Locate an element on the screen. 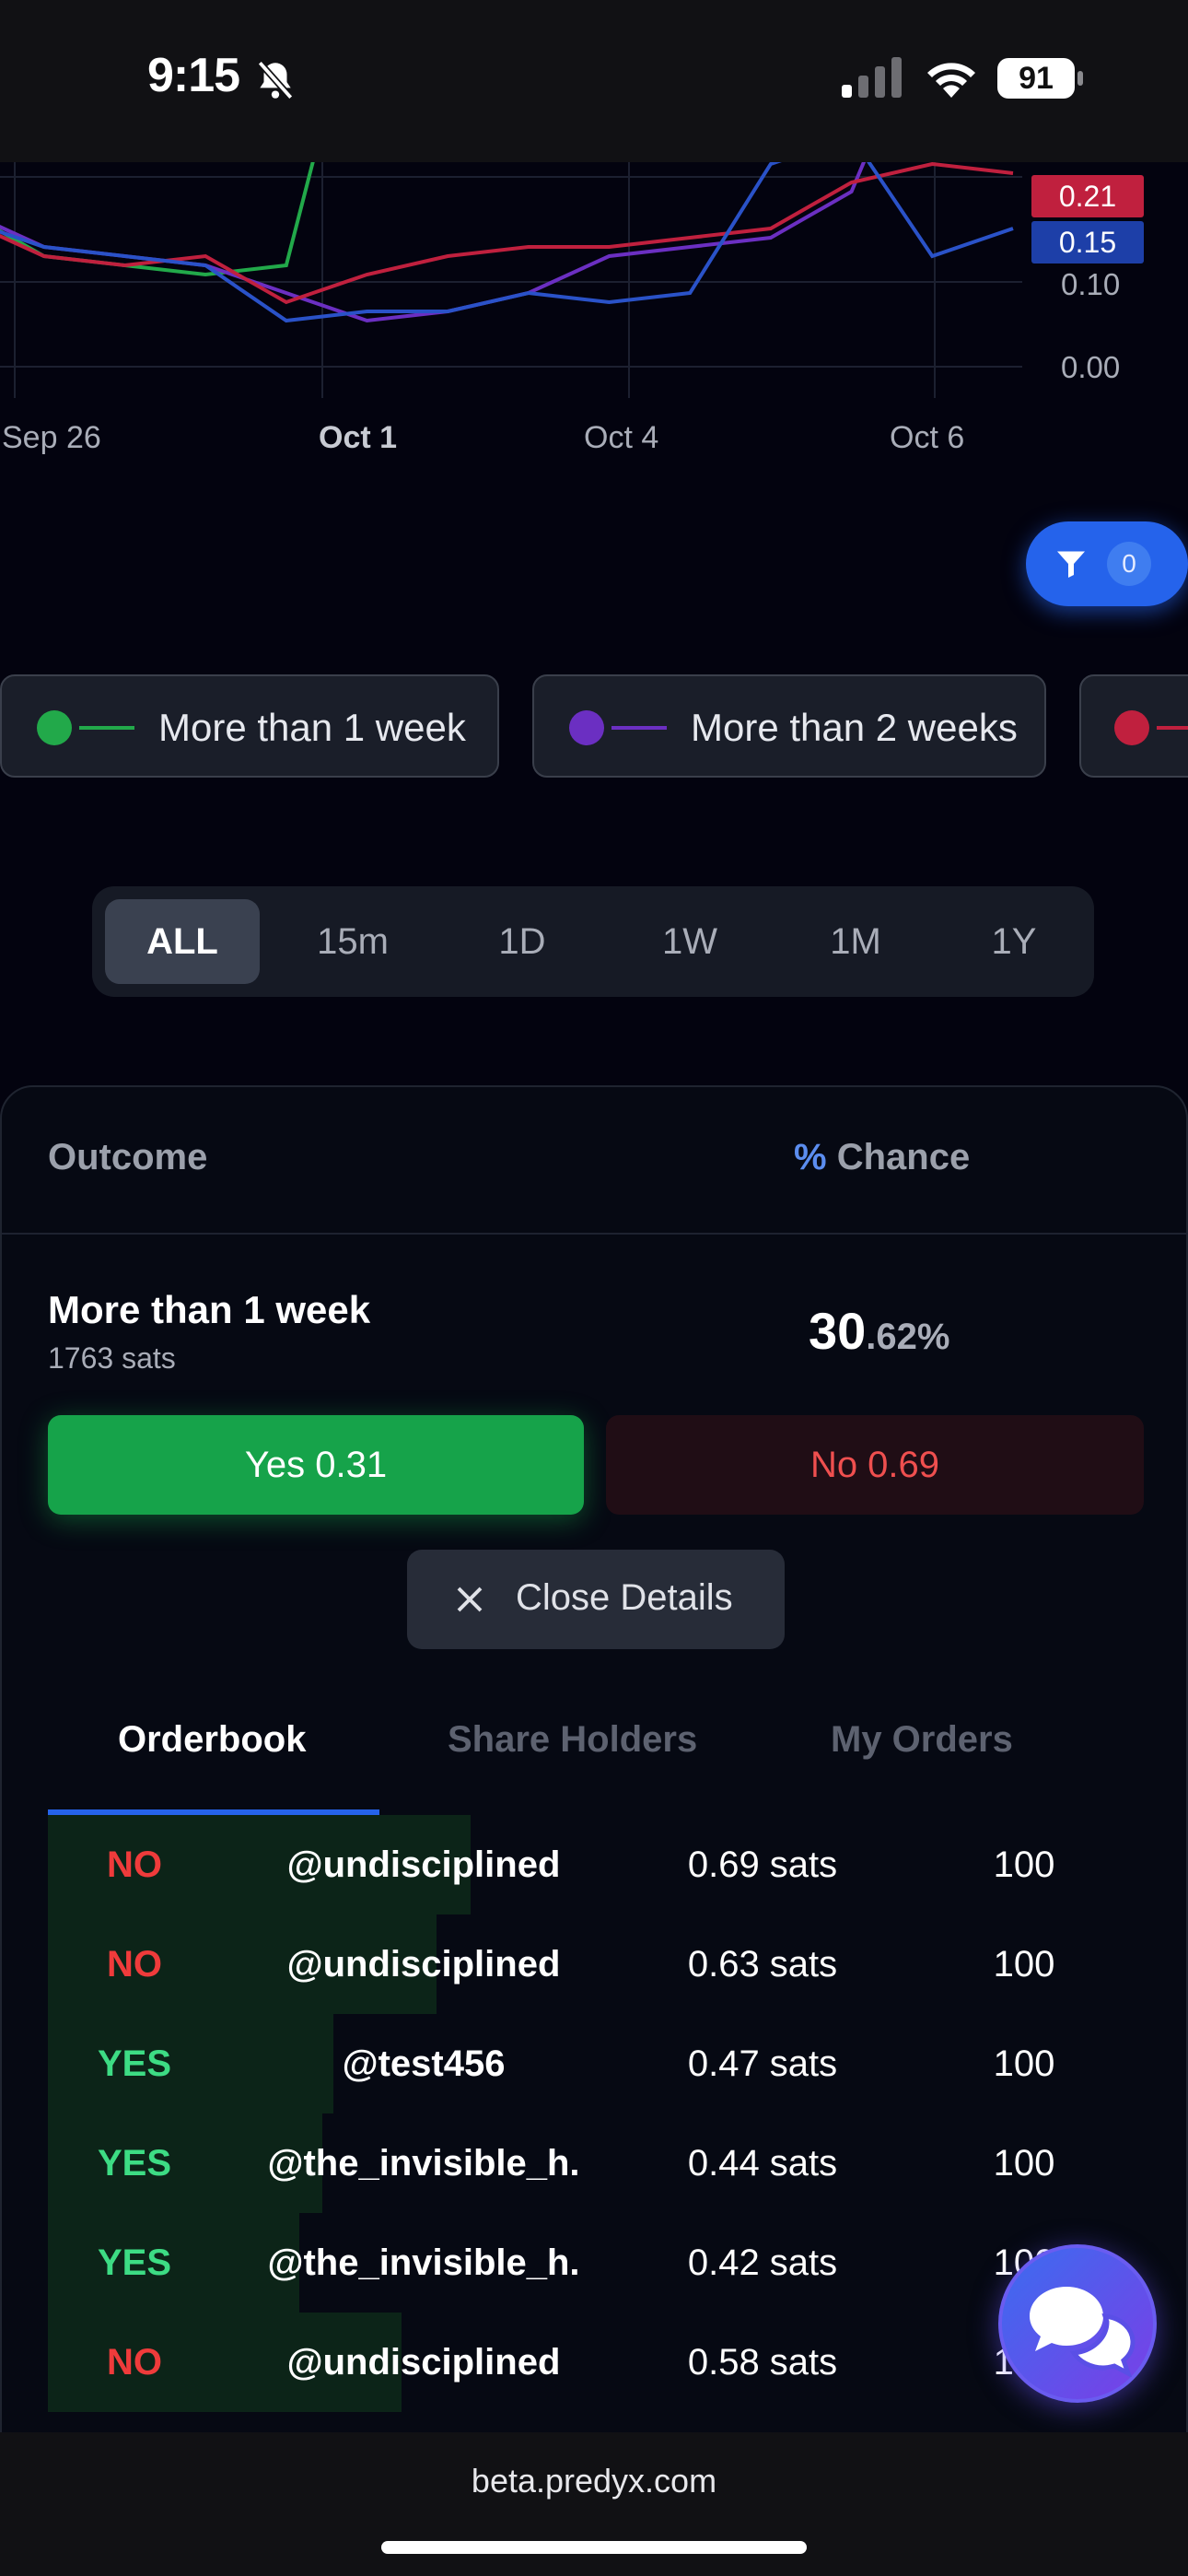 This screenshot has width=1188, height=2576. series-value-tag: 0.15 is located at coordinates (1087, 242).